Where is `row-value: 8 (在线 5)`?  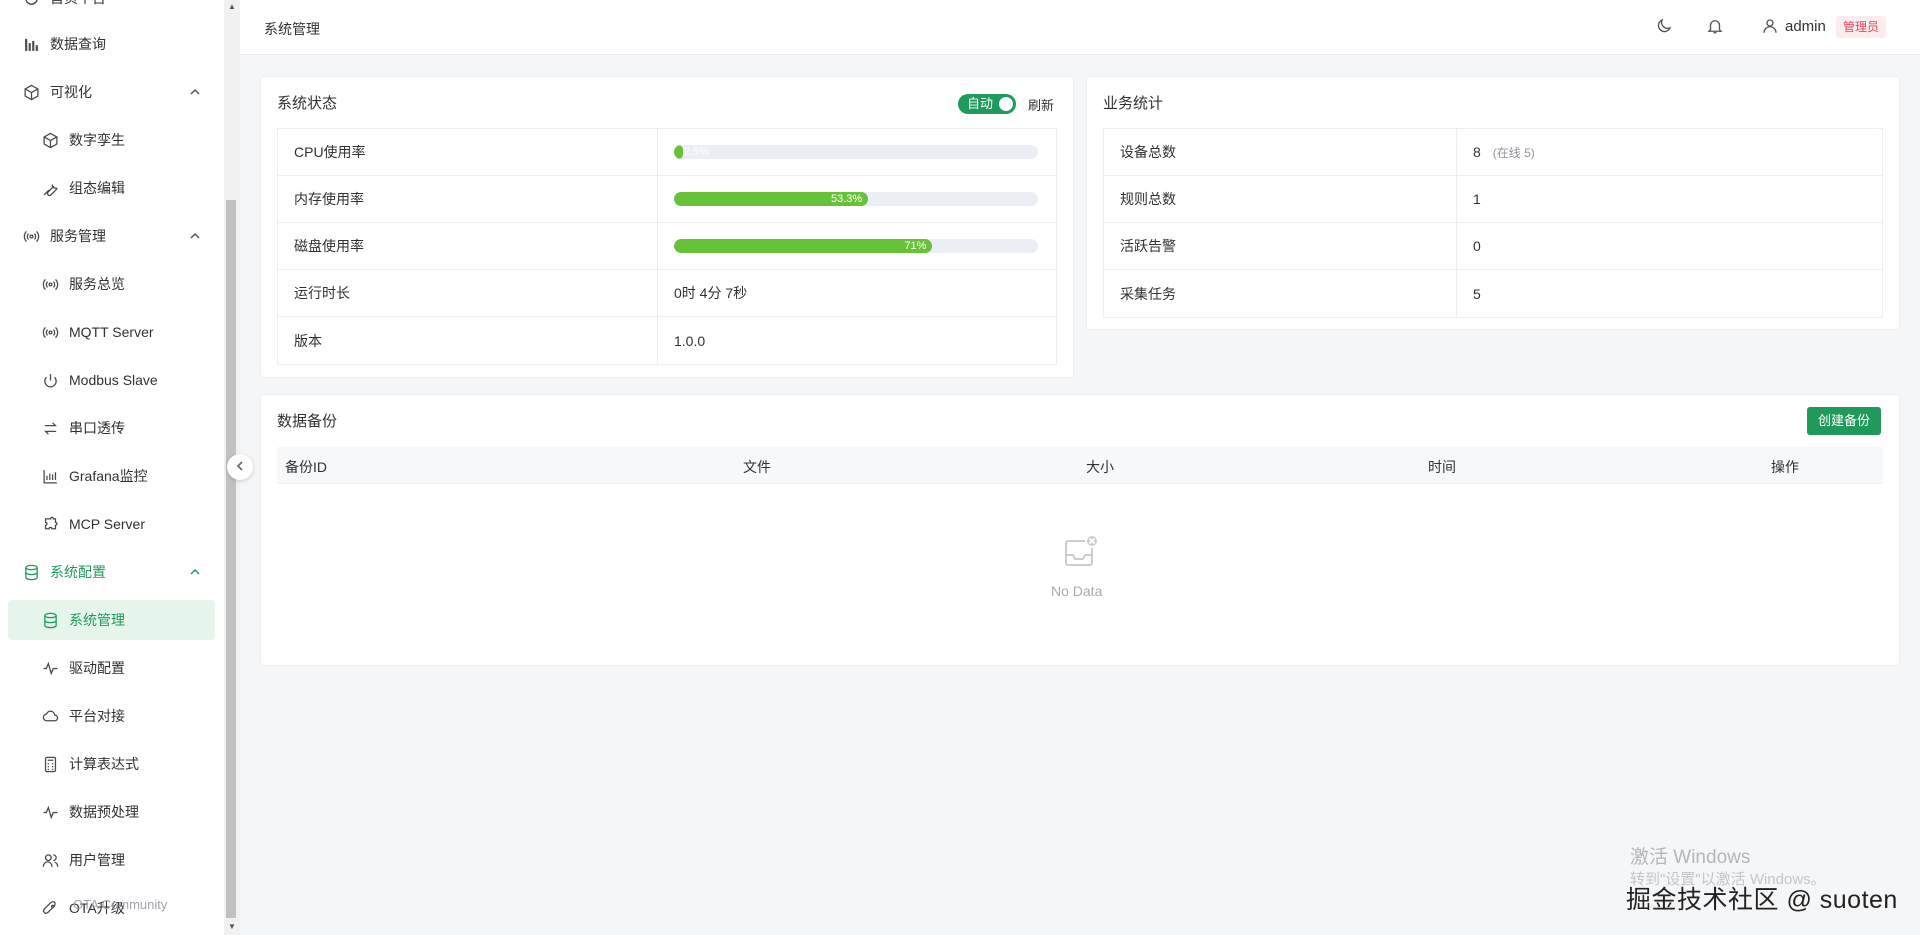
row-value: 8 (在线 5) is located at coordinates (1669, 152).